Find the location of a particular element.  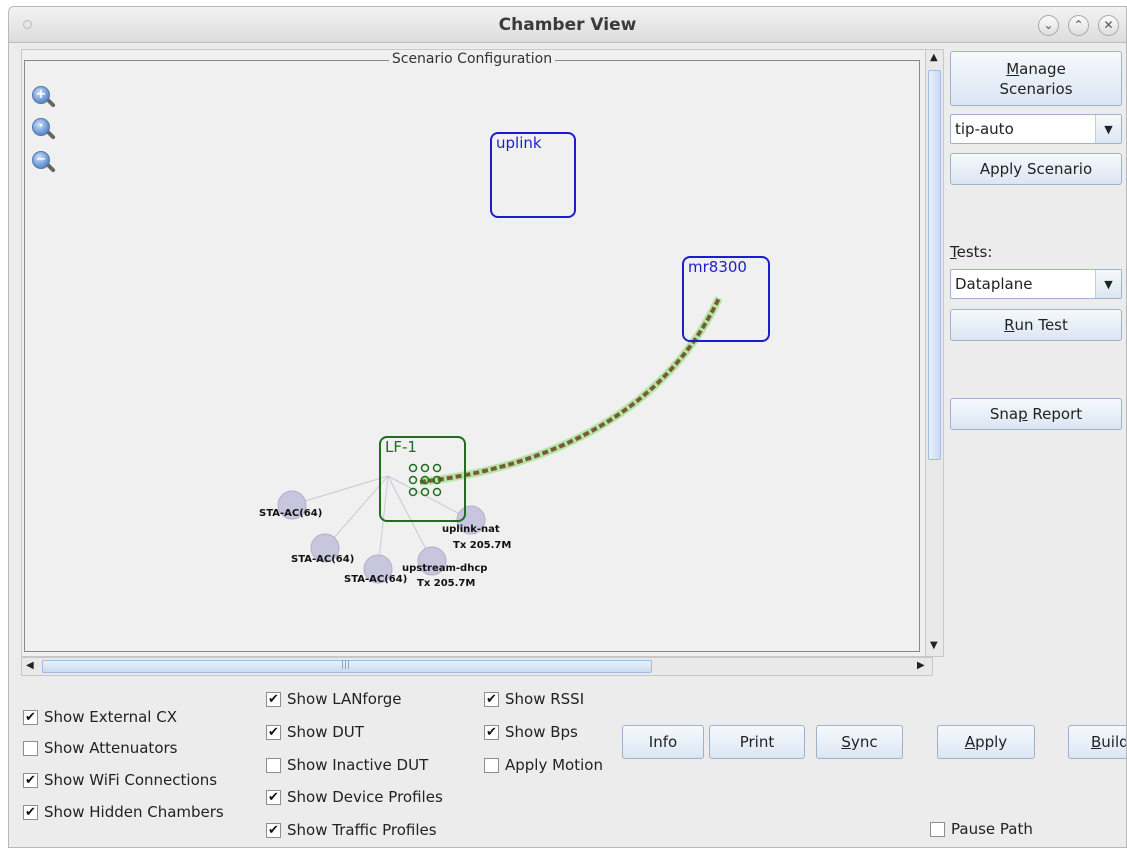

radio-ports-icon is located at coordinates (425, 480).